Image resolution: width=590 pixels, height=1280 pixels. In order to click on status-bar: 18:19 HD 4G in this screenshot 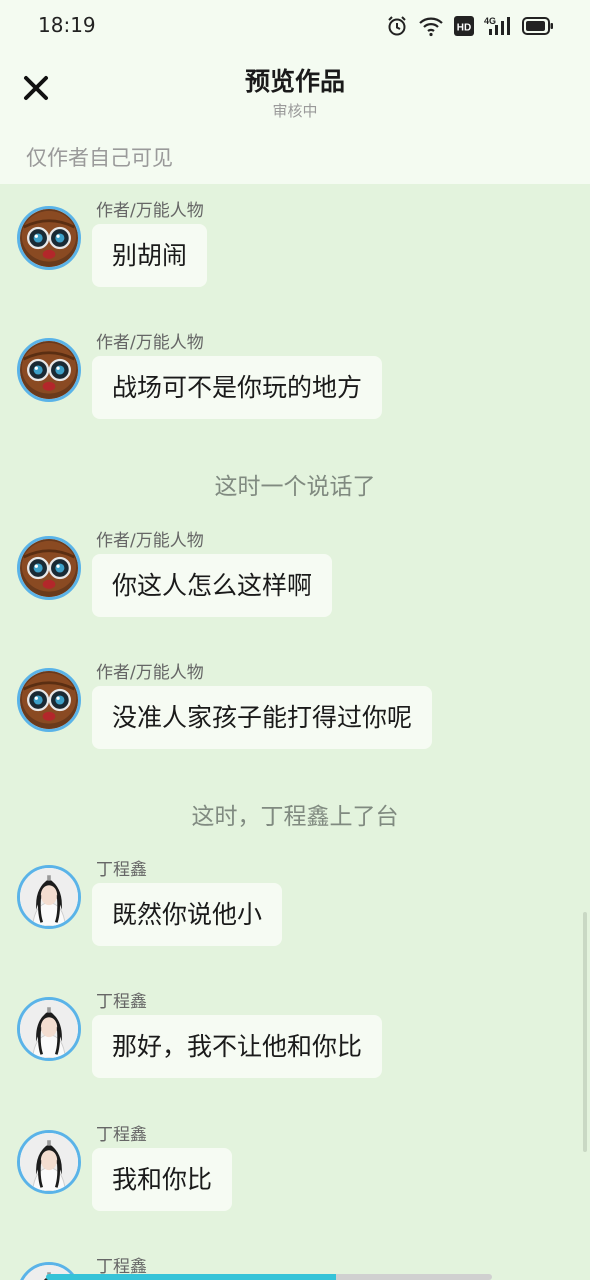, I will do `click(295, 26)`.